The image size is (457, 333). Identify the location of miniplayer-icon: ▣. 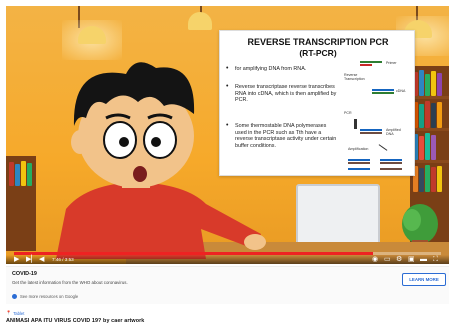
(411, 259).